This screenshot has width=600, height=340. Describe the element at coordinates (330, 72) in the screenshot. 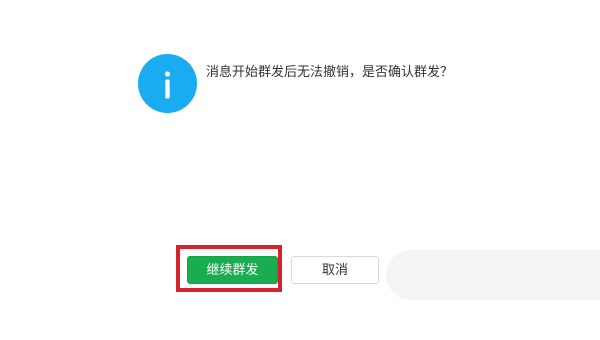

I see `confirm-message: 消息开始群发后无法撤销，是否确认群发？` at that location.